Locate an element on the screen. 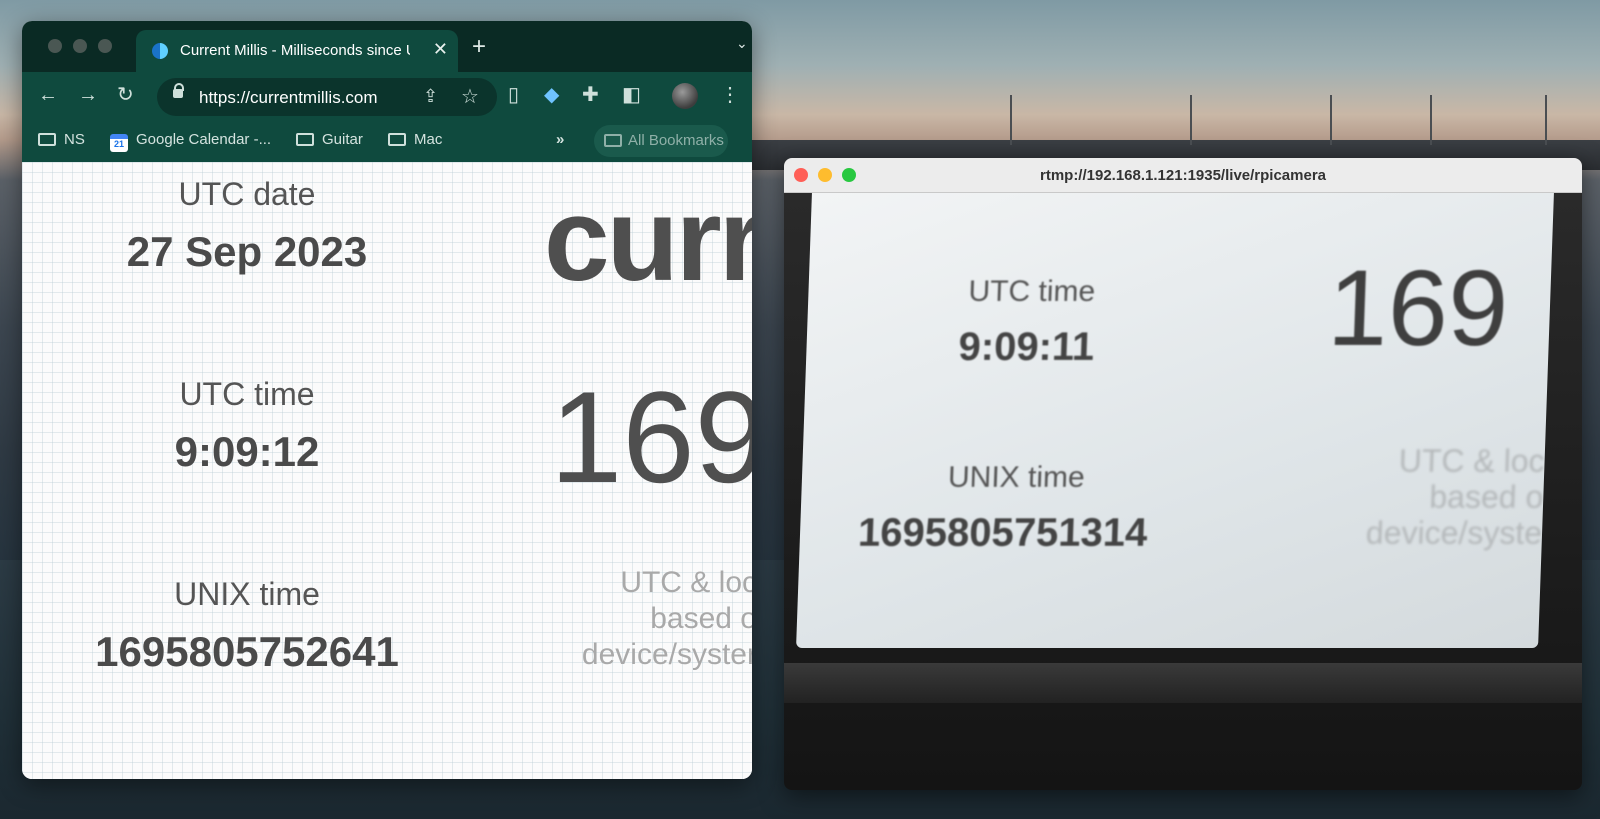  filmed-note-line-2: based o is located at coordinates (1486, 497).